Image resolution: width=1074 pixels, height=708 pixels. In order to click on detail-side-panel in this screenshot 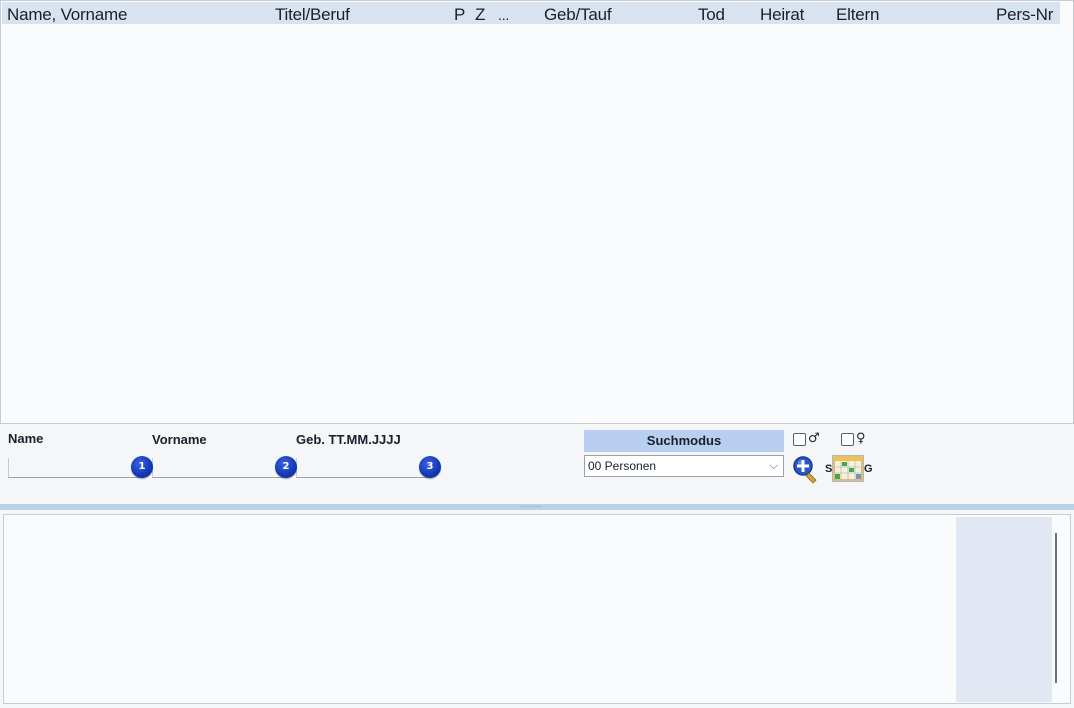, I will do `click(1004, 609)`.